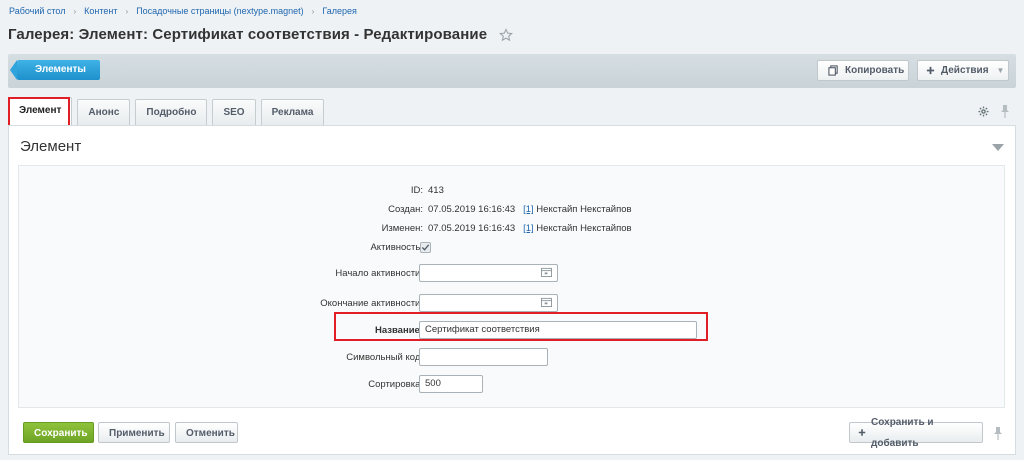  I want to click on apply-button: Применить, so click(134, 432).